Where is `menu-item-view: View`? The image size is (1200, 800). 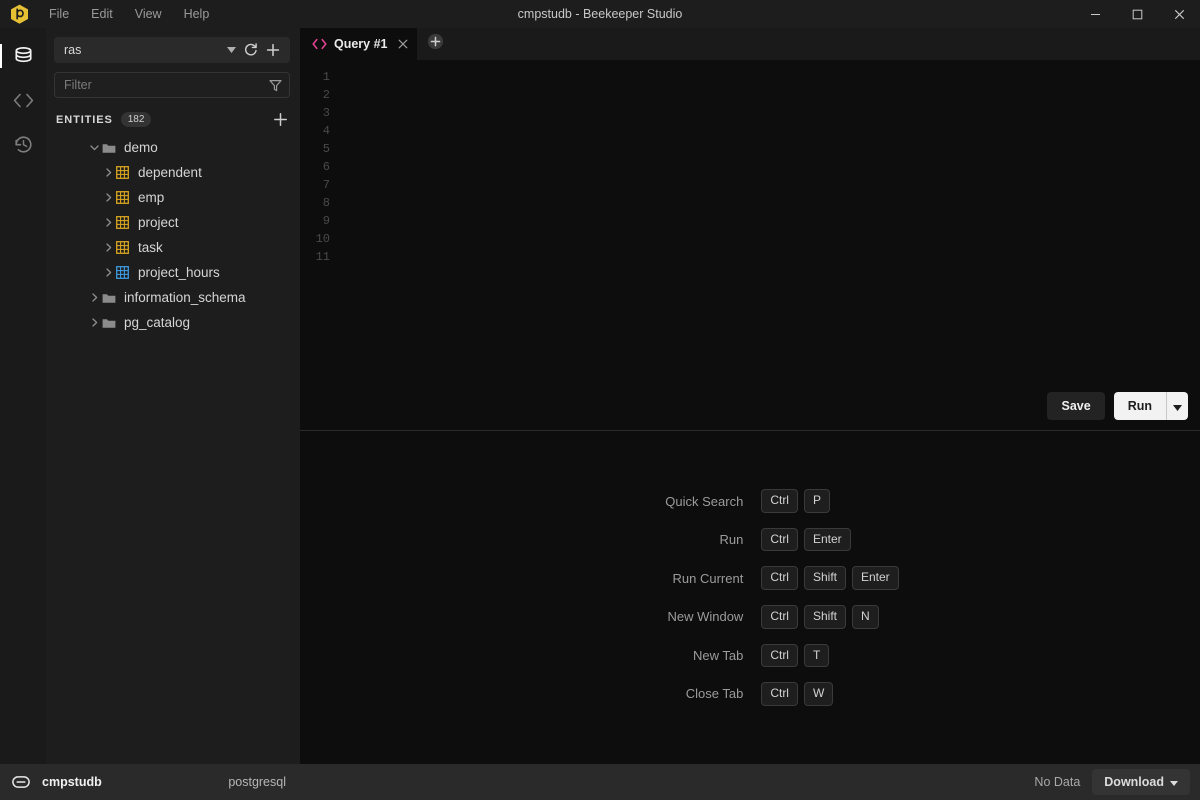 menu-item-view: View is located at coordinates (148, 14).